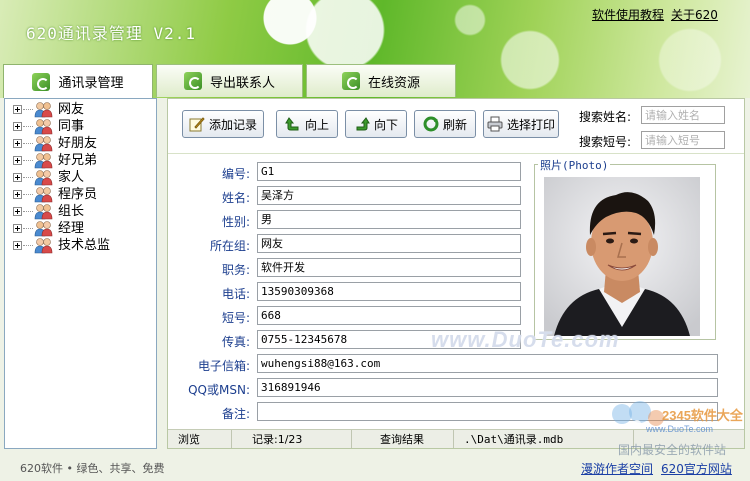  I want to click on contact-photo, so click(622, 256).